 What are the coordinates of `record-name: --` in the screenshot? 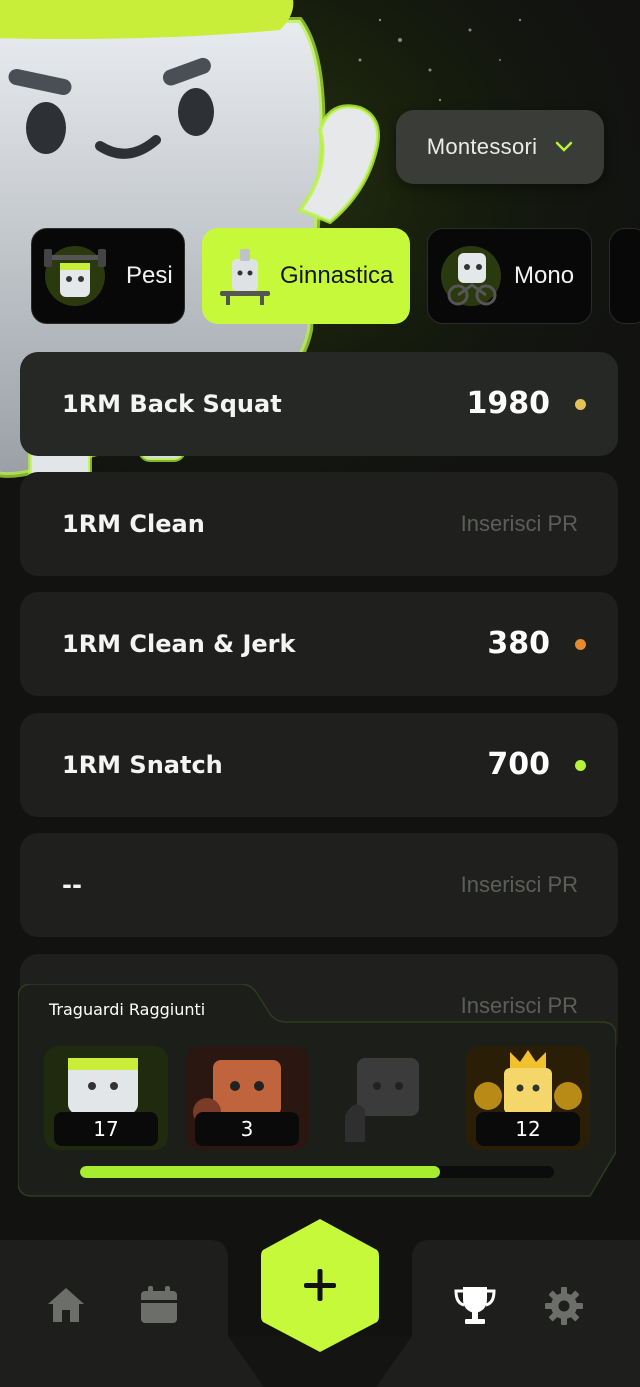 It's located at (72, 885).